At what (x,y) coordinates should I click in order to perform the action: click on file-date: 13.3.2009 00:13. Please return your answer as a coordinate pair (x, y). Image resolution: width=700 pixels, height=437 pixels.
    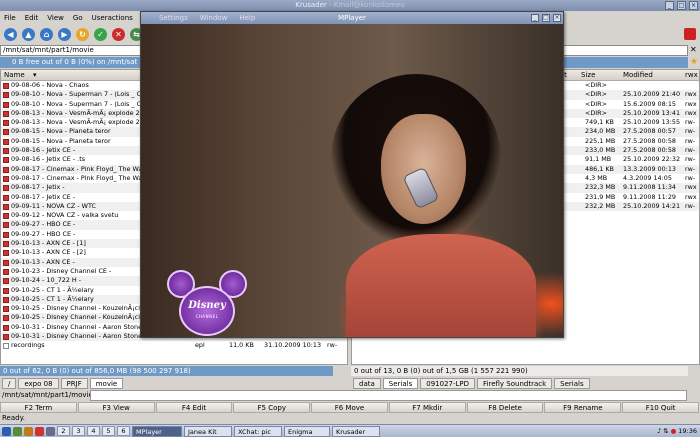
    Looking at the image, I should click on (649, 168).